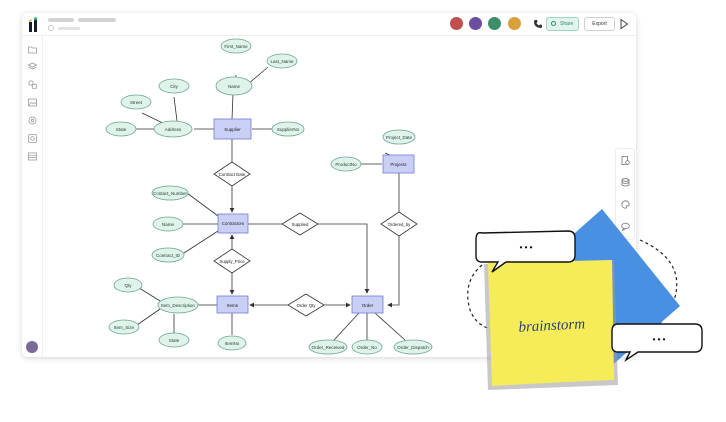  I want to click on attribute-label: Last_Name, so click(282, 61).